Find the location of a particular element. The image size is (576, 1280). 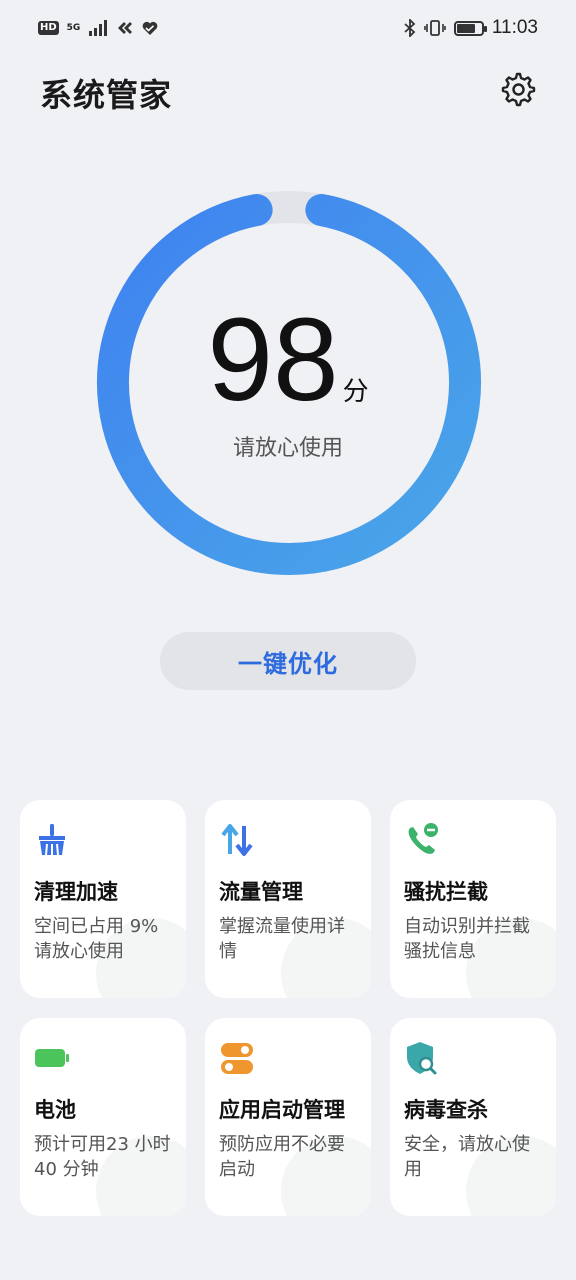

card-title: 病毒查杀 is located at coordinates (446, 1110).